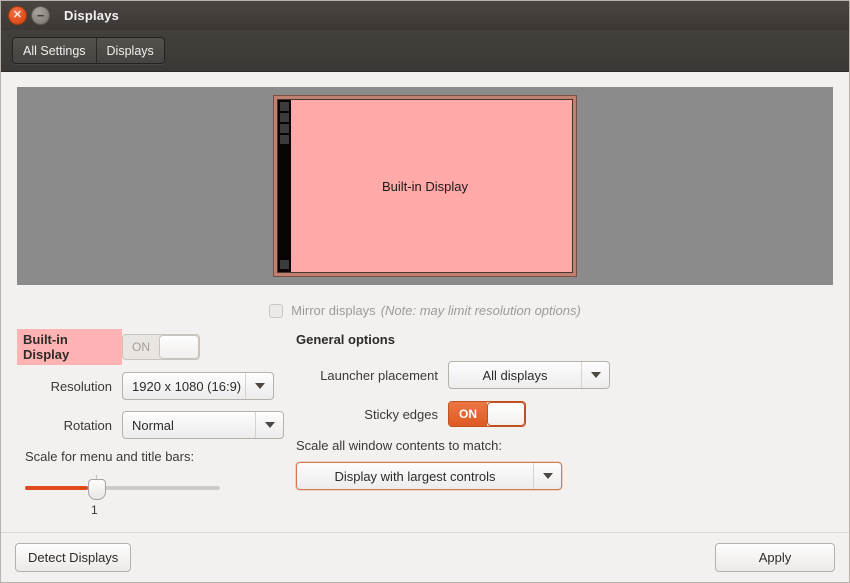 The height and width of the screenshot is (583, 850). I want to click on resolution-dropdown: 1920 x 1080 (16:9), so click(198, 386).